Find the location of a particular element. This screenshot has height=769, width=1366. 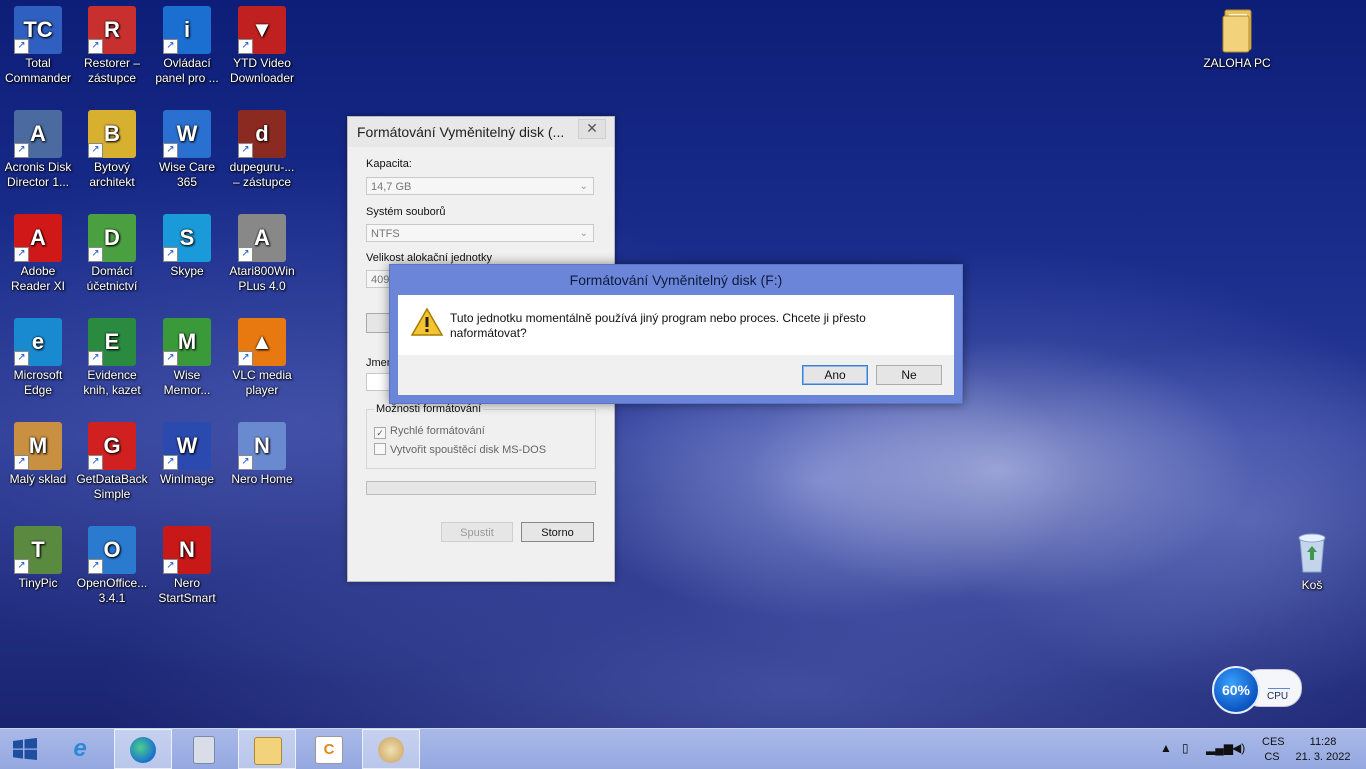

clock: 11:28 21. 3. 2022 is located at coordinates (1323, 750).